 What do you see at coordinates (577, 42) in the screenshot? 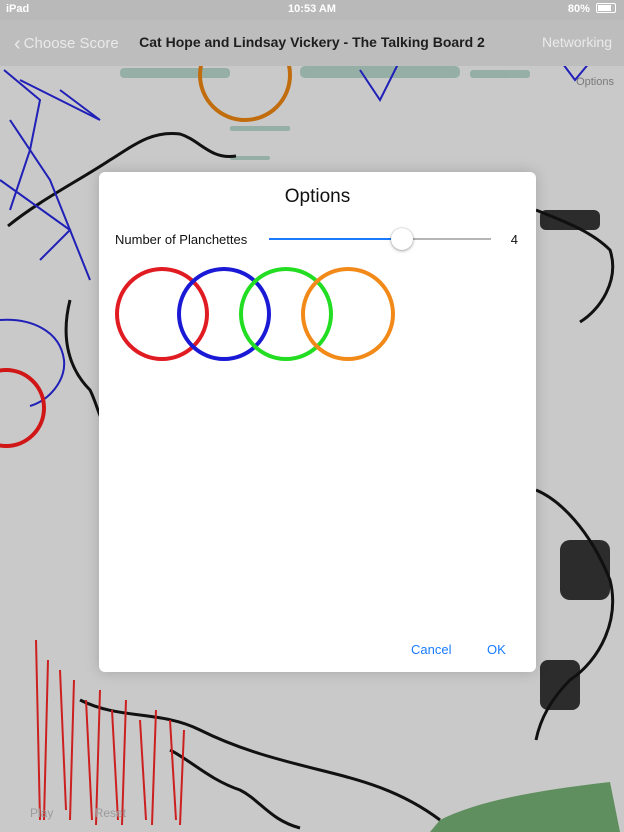
I see `networking-button: Networking` at bounding box center [577, 42].